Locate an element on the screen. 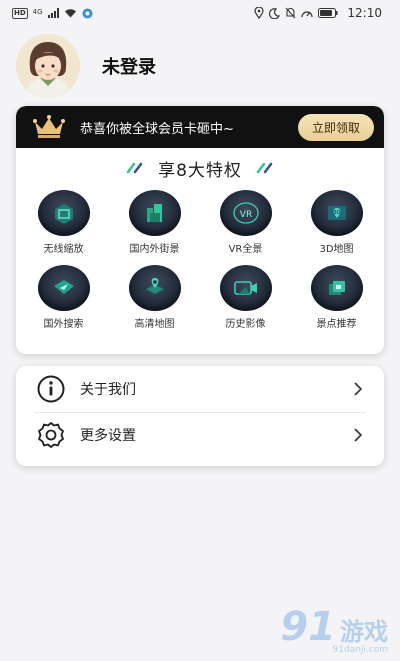  feature-label: 国外搜索 is located at coordinates (63, 324).